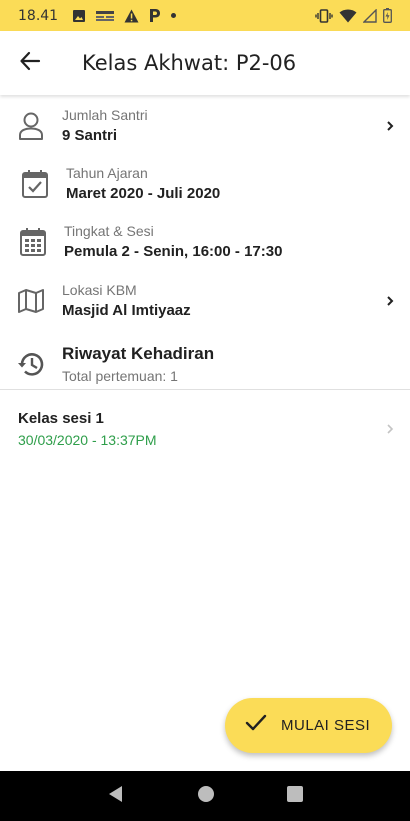 This screenshot has width=410, height=821. I want to click on history-icon, so click(31, 364).